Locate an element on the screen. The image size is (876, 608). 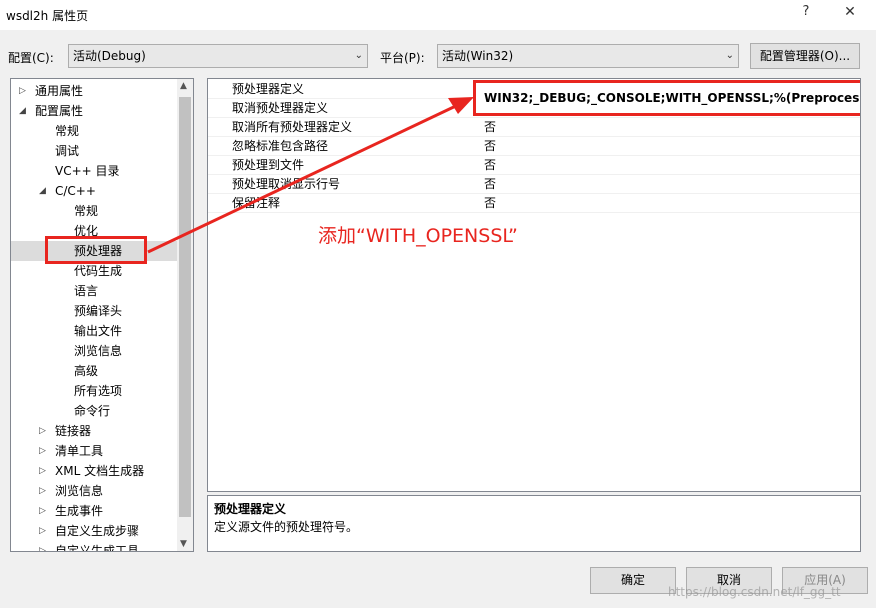
tree-item: ▷ 浏览信息 is located at coordinates (94, 491).